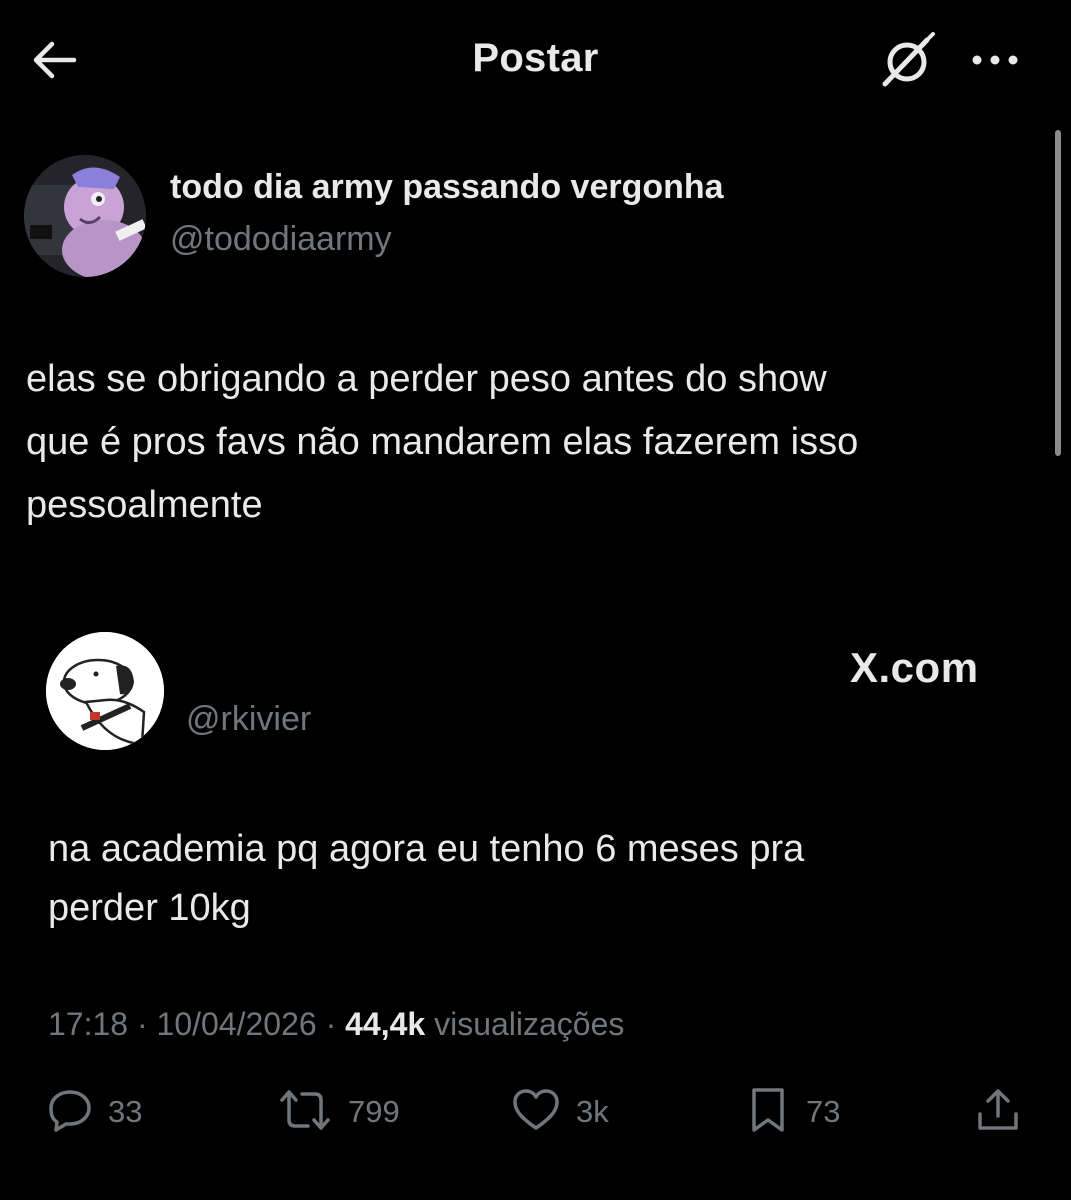 This screenshot has height=1200, width=1071. I want to click on bookmark-button: 73, so click(792, 1112).